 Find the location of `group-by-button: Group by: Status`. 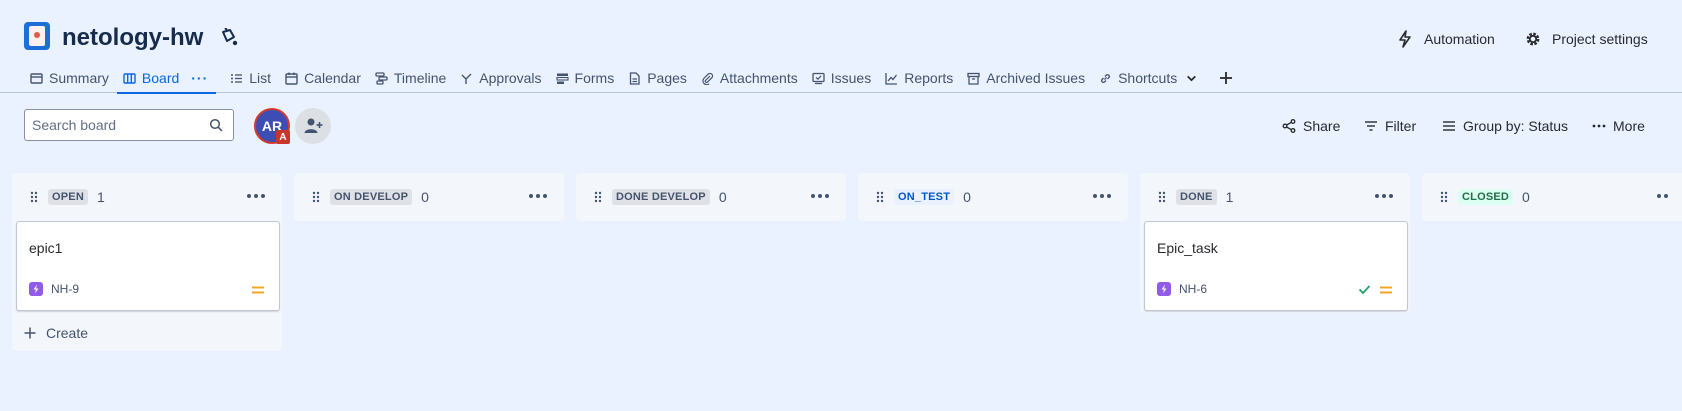

group-by-button: Group by: Status is located at coordinates (1505, 126).